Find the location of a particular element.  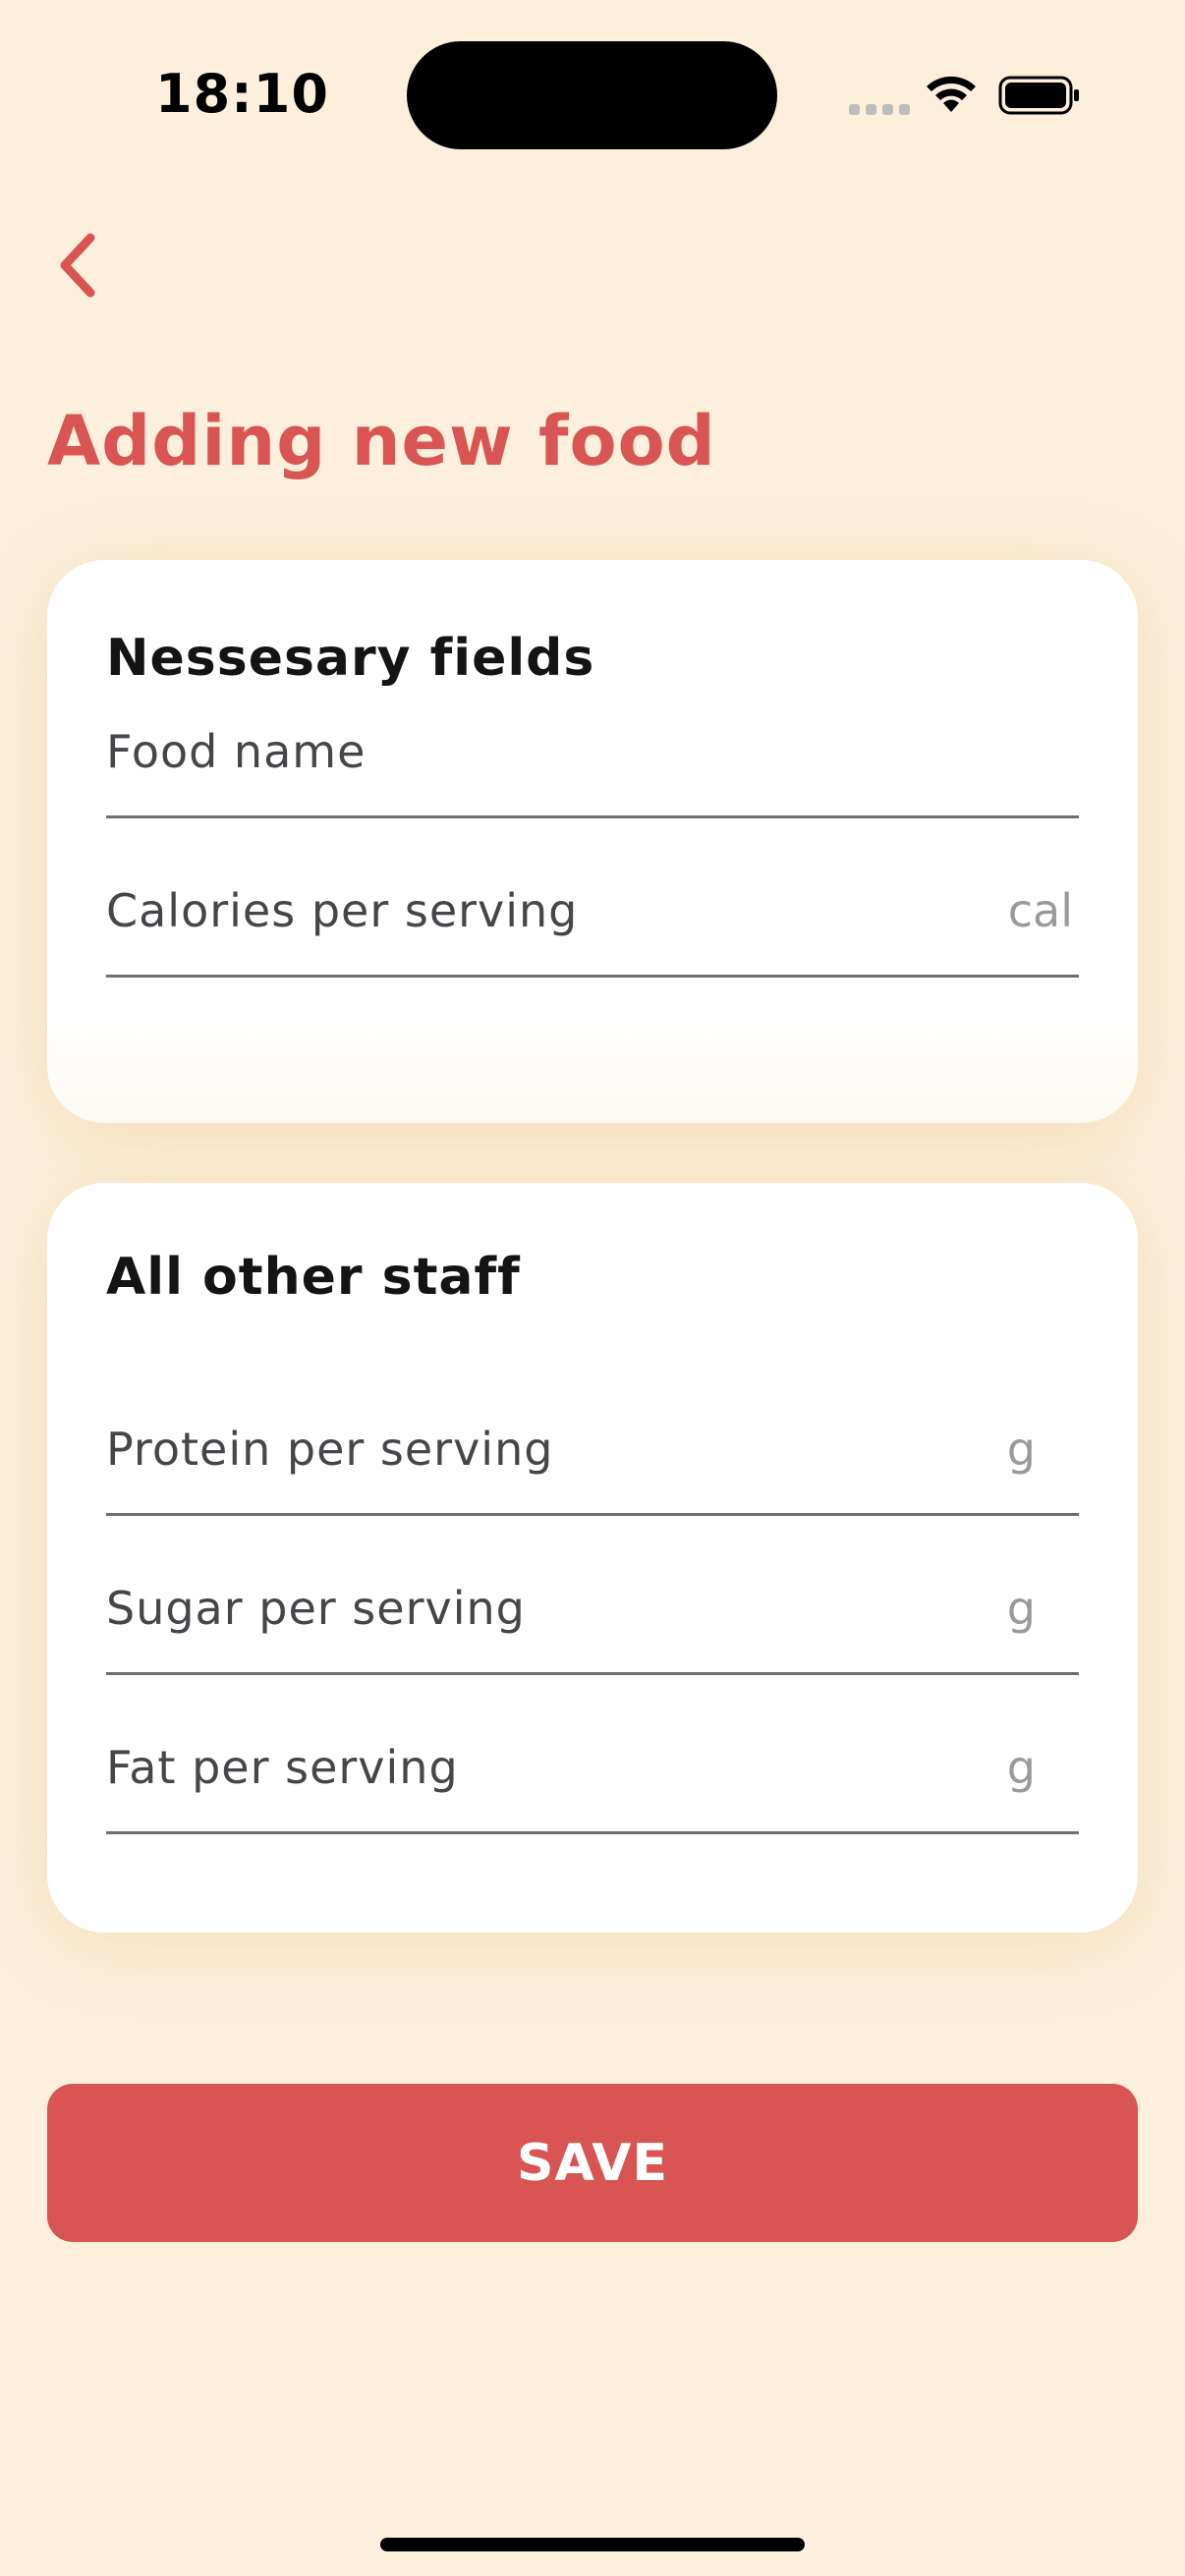

back-button is located at coordinates (83, 266).